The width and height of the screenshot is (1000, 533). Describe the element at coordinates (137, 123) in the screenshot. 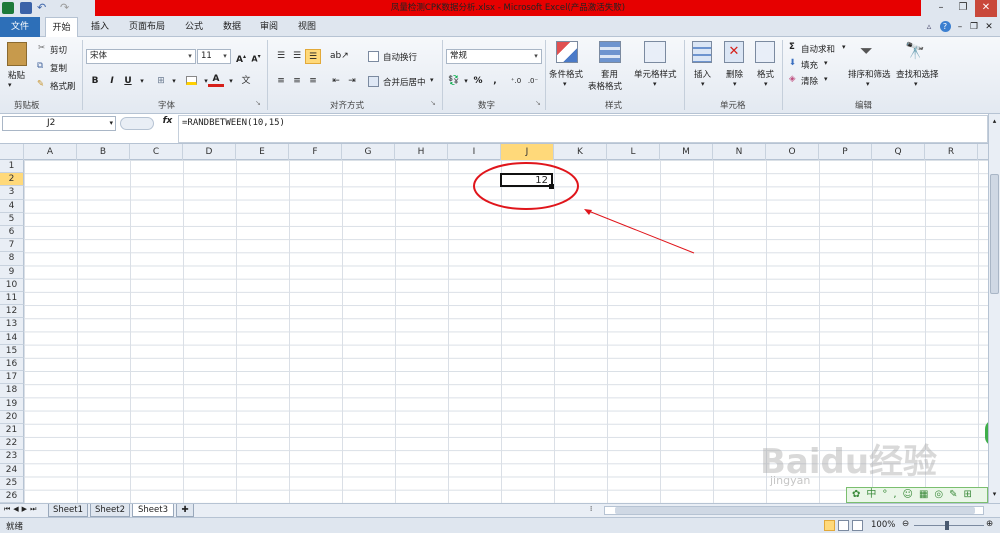

I see `formula-bar-handle-icon` at that location.